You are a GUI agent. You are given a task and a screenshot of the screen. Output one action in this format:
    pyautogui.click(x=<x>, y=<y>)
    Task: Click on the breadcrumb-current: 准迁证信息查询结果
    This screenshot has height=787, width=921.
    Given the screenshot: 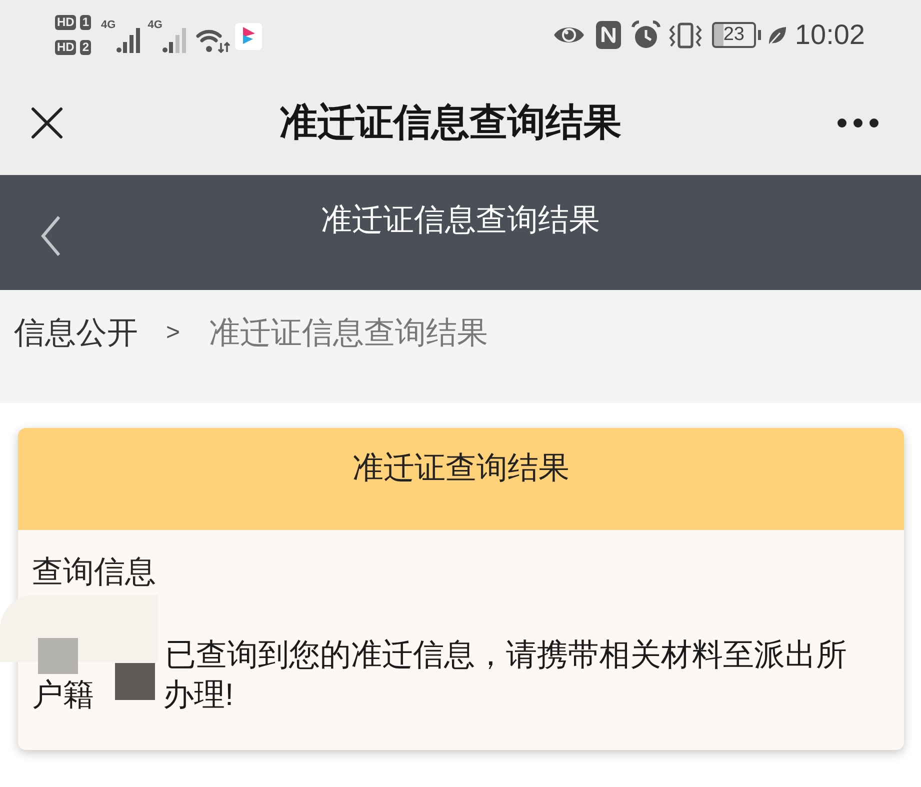 What is the action you would take?
    pyautogui.click(x=348, y=333)
    